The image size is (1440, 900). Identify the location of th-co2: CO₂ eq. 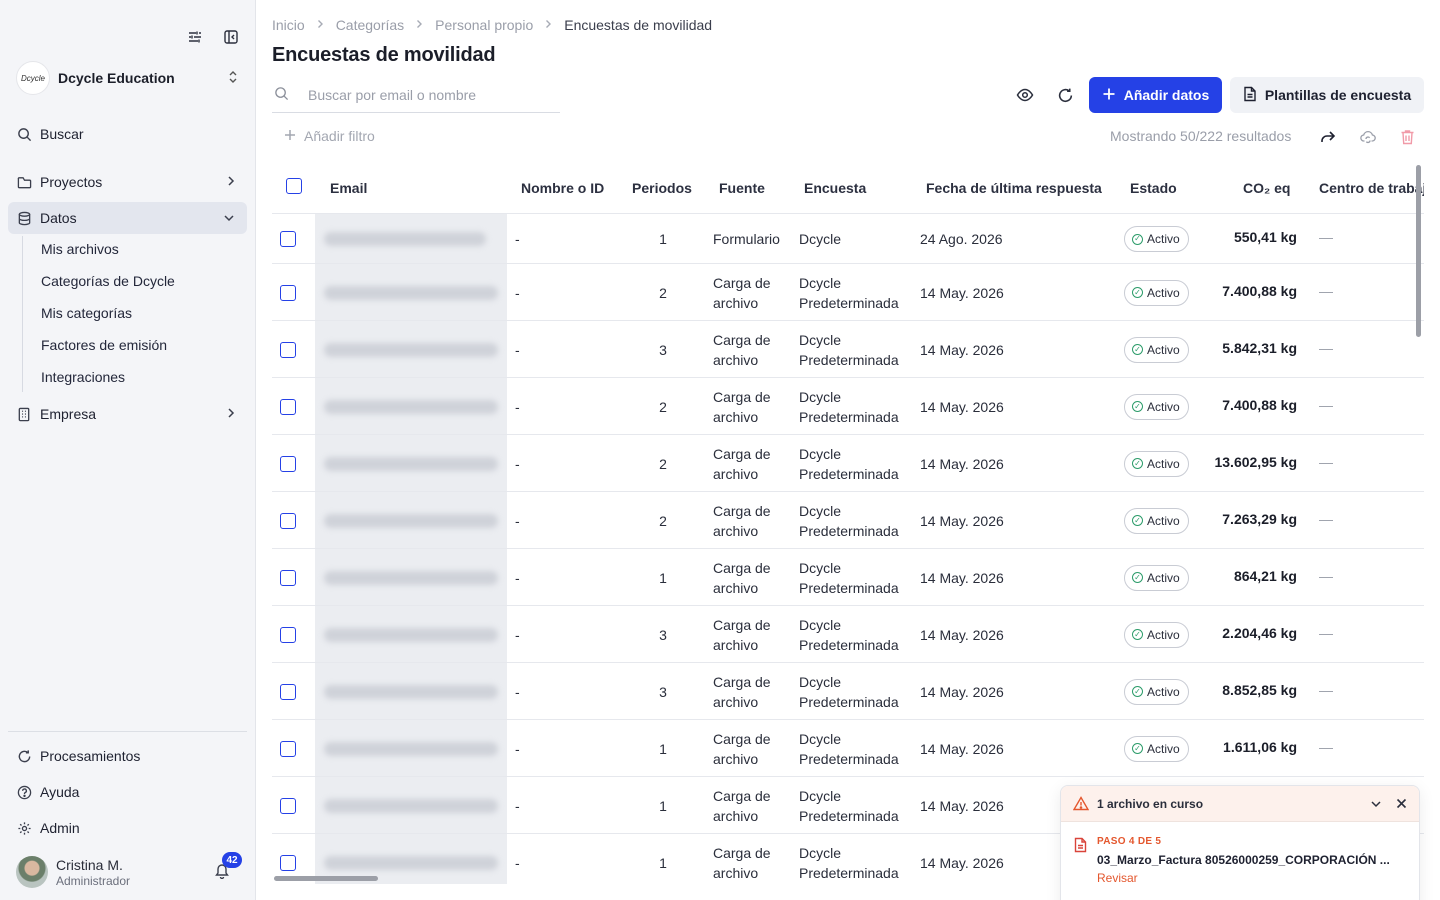
(1266, 188).